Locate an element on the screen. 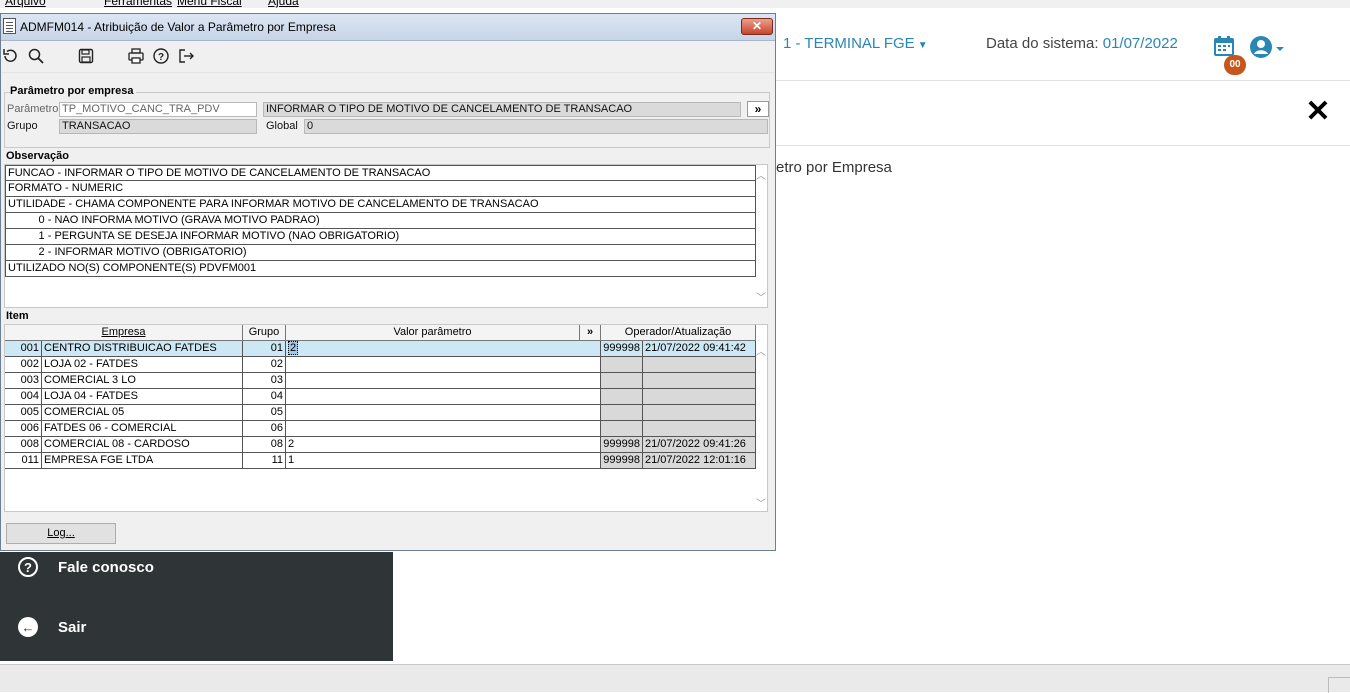  menu-fiscal: Menu Fiscal is located at coordinates (209, 4).